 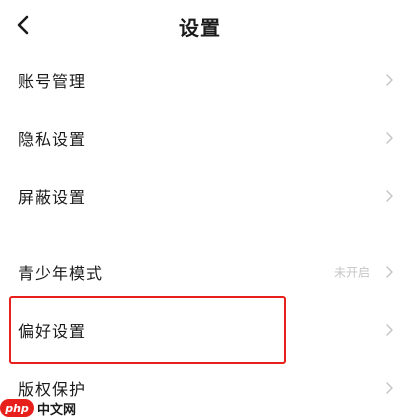 I want to click on site-watermark: php 中文网, so click(x=40, y=408).